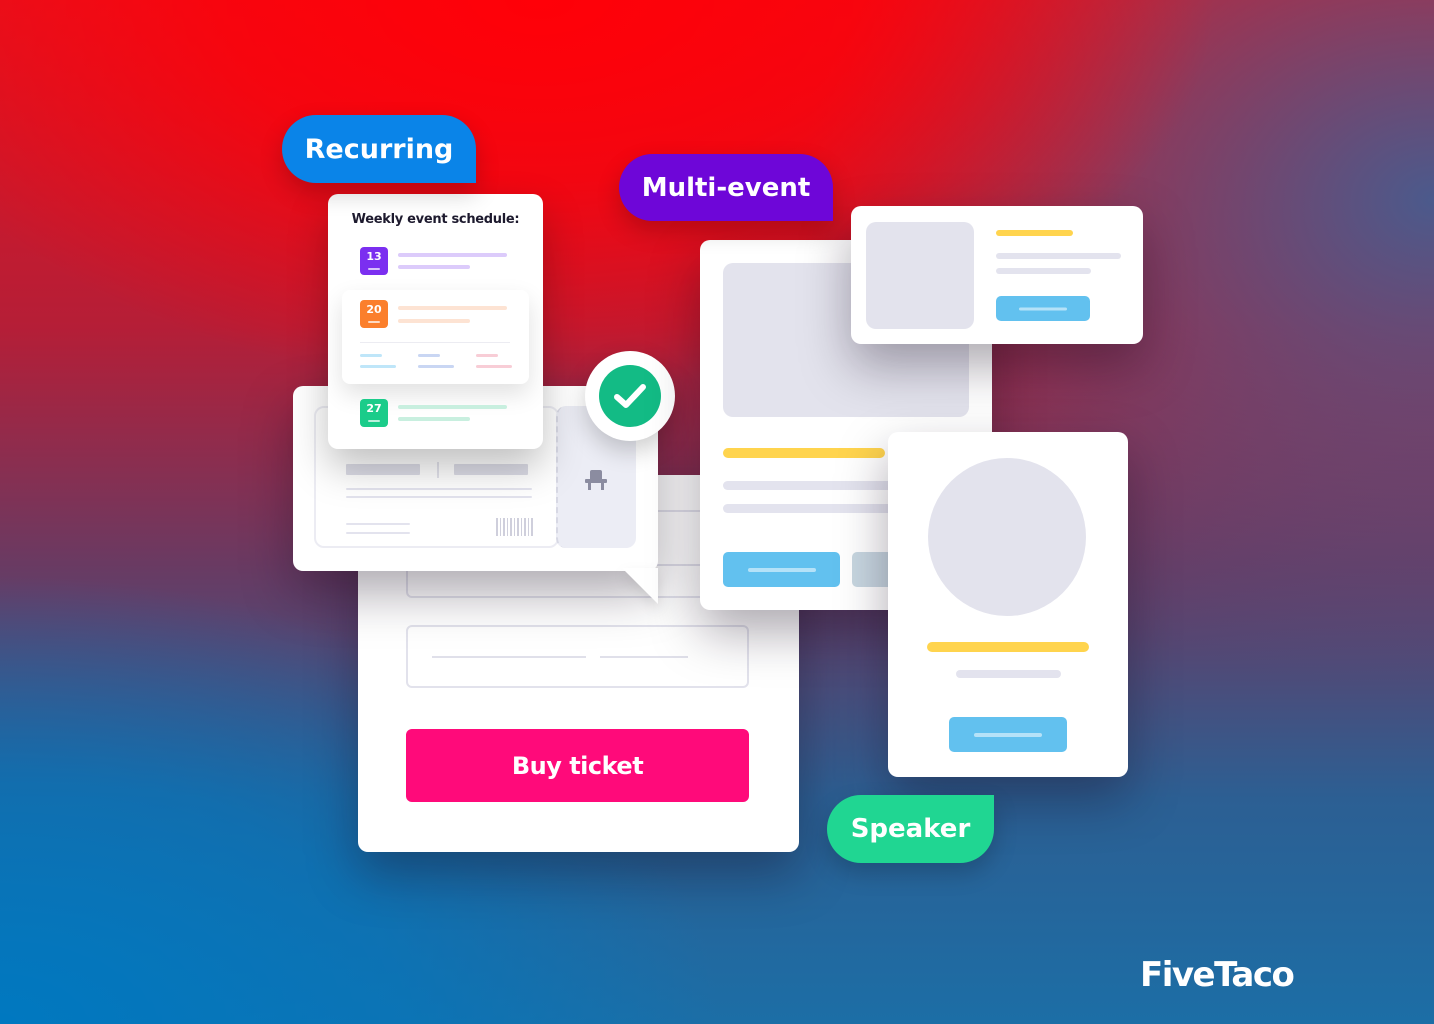 This screenshot has height=1024, width=1434. I want to click on speaker-avatar-placeholder, so click(1007, 537).